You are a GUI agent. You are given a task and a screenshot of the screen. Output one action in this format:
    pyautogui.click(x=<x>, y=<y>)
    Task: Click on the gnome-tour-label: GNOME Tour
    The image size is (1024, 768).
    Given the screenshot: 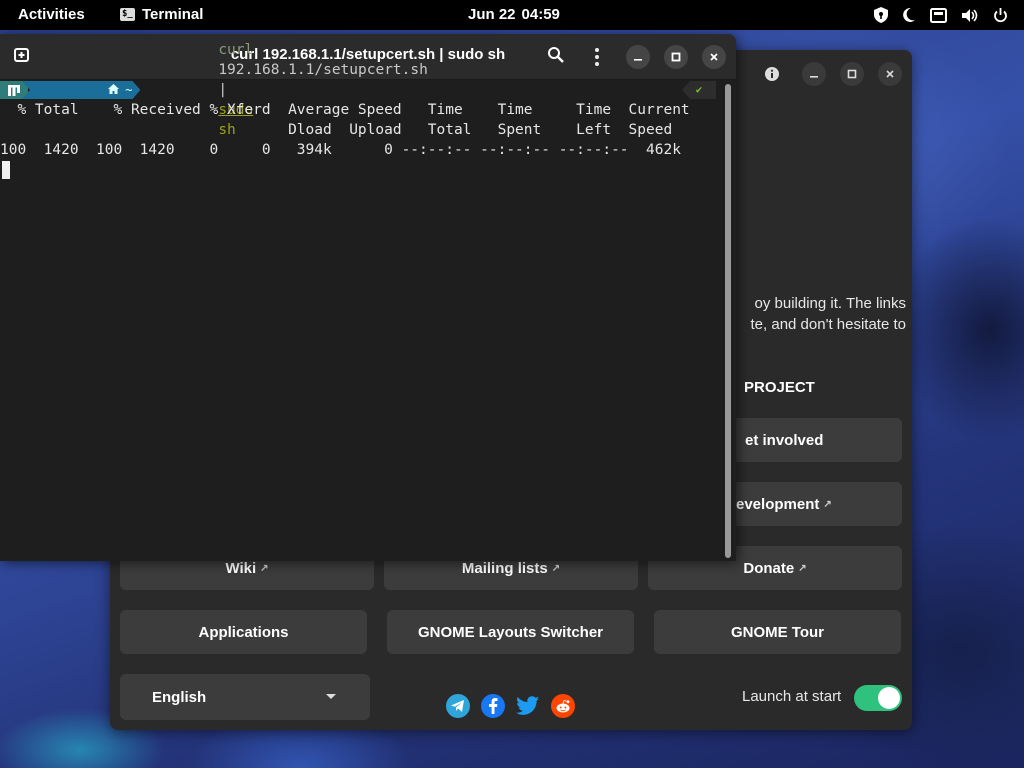 What is the action you would take?
    pyautogui.click(x=777, y=632)
    